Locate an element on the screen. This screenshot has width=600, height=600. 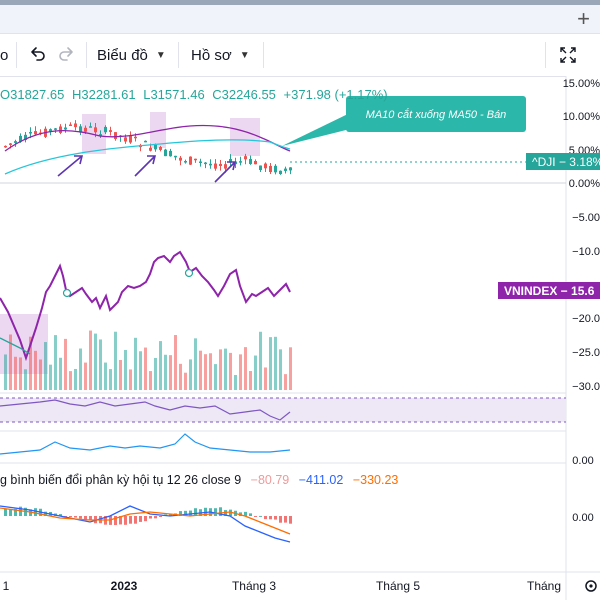
profile-button: Hồ sơ ▼ is located at coordinates (220, 55).